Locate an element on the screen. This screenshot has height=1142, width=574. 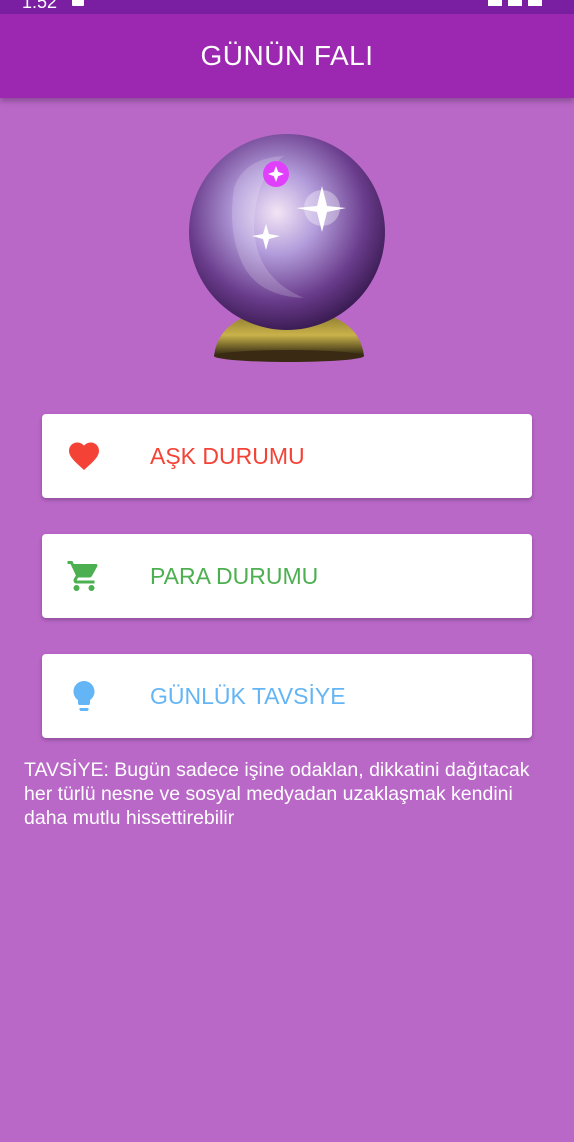
battery-icon is located at coordinates (535, 3).